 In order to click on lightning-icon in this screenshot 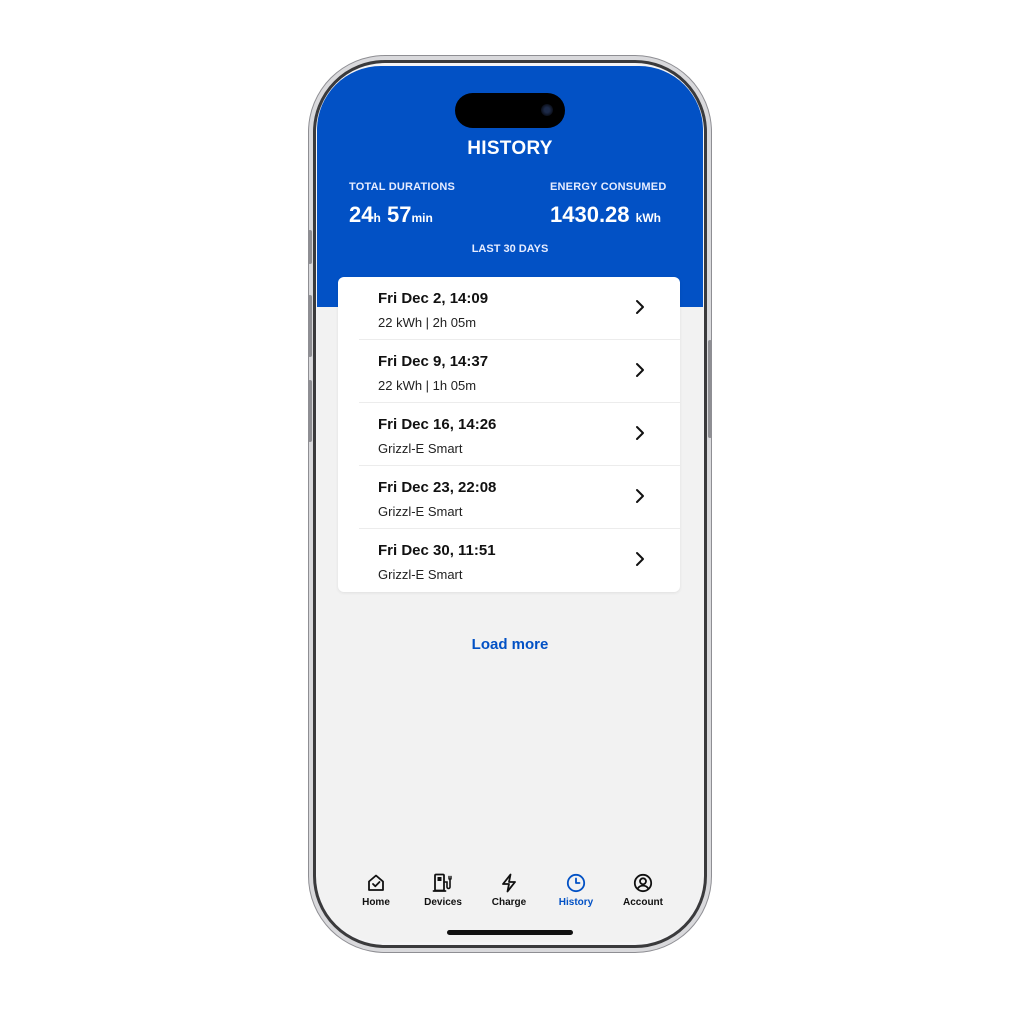, I will do `click(509, 883)`.